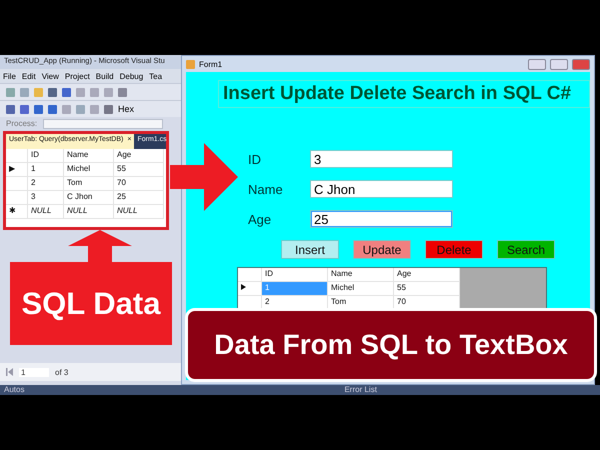 The width and height of the screenshot is (600, 450). What do you see at coordinates (381, 219) in the screenshot?
I see `input-field: 25` at bounding box center [381, 219].